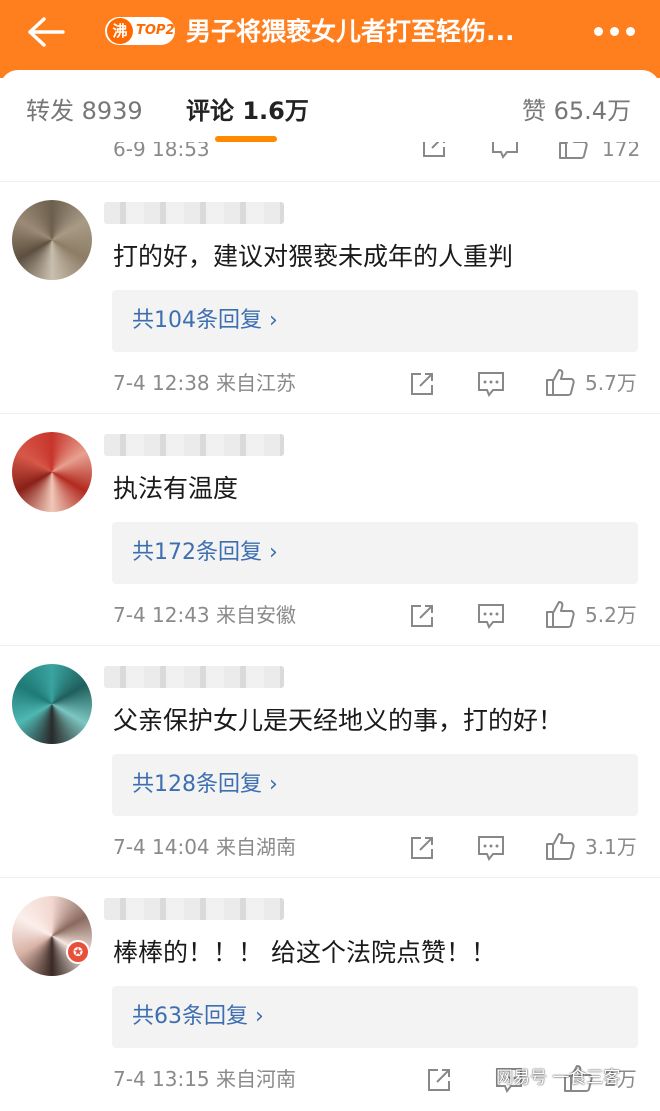  What do you see at coordinates (247, 111) in the screenshot?
I see `tab-comments: 评论 1.6万` at bounding box center [247, 111].